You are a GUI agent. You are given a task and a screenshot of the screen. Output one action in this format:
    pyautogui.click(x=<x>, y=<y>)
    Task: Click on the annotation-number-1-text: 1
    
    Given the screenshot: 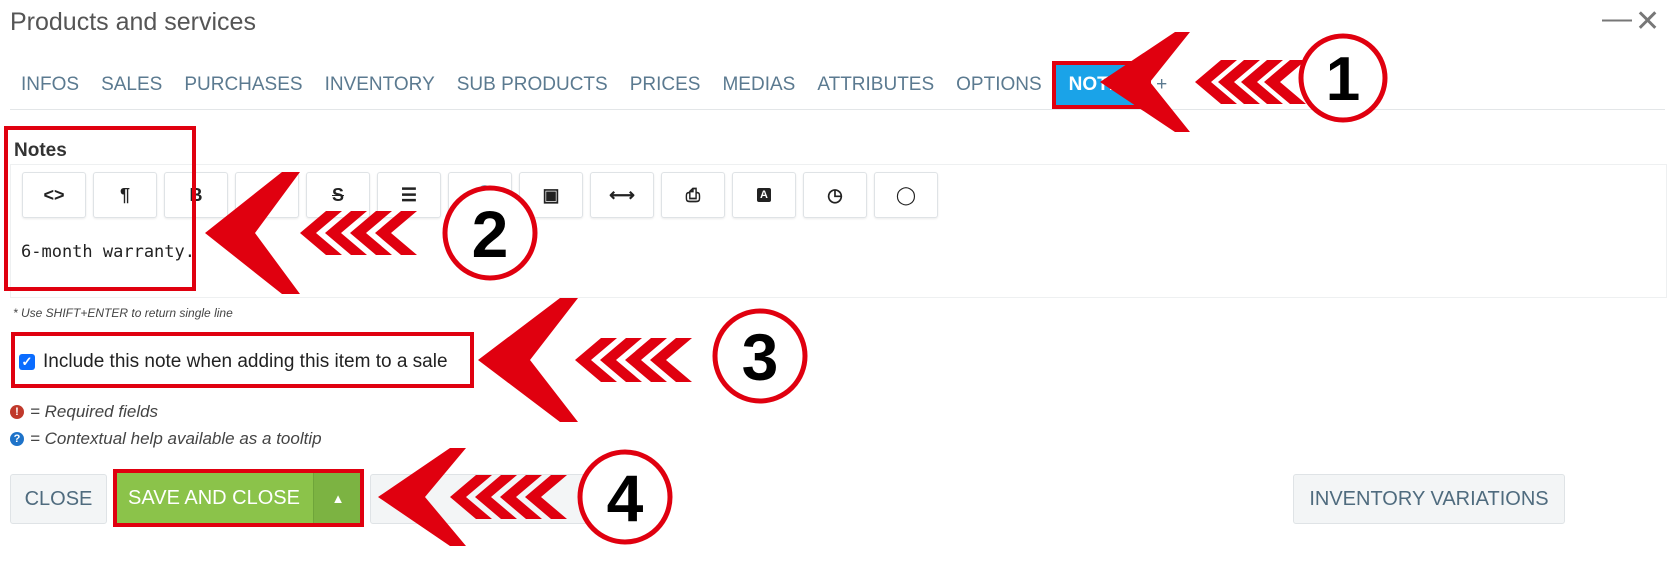 What is the action you would take?
    pyautogui.click(x=1343, y=79)
    